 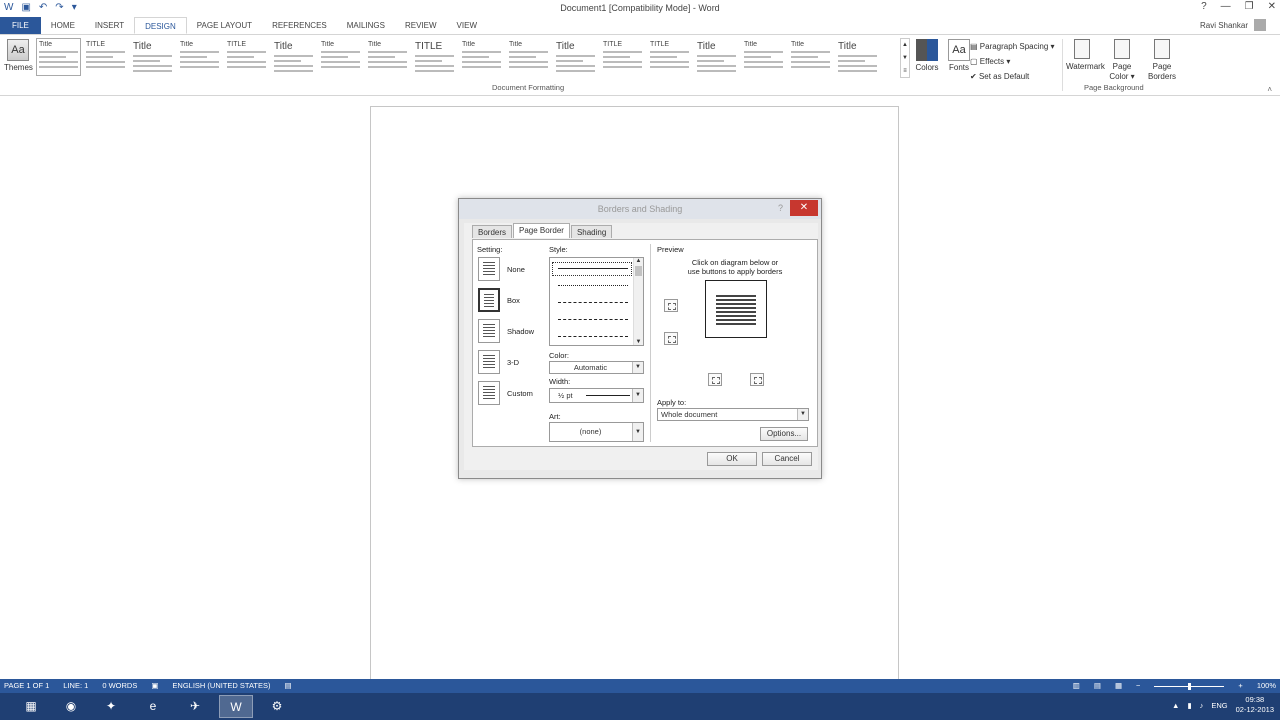 I want to click on width-dropdown: ½ pt ▼, so click(x=596, y=395).